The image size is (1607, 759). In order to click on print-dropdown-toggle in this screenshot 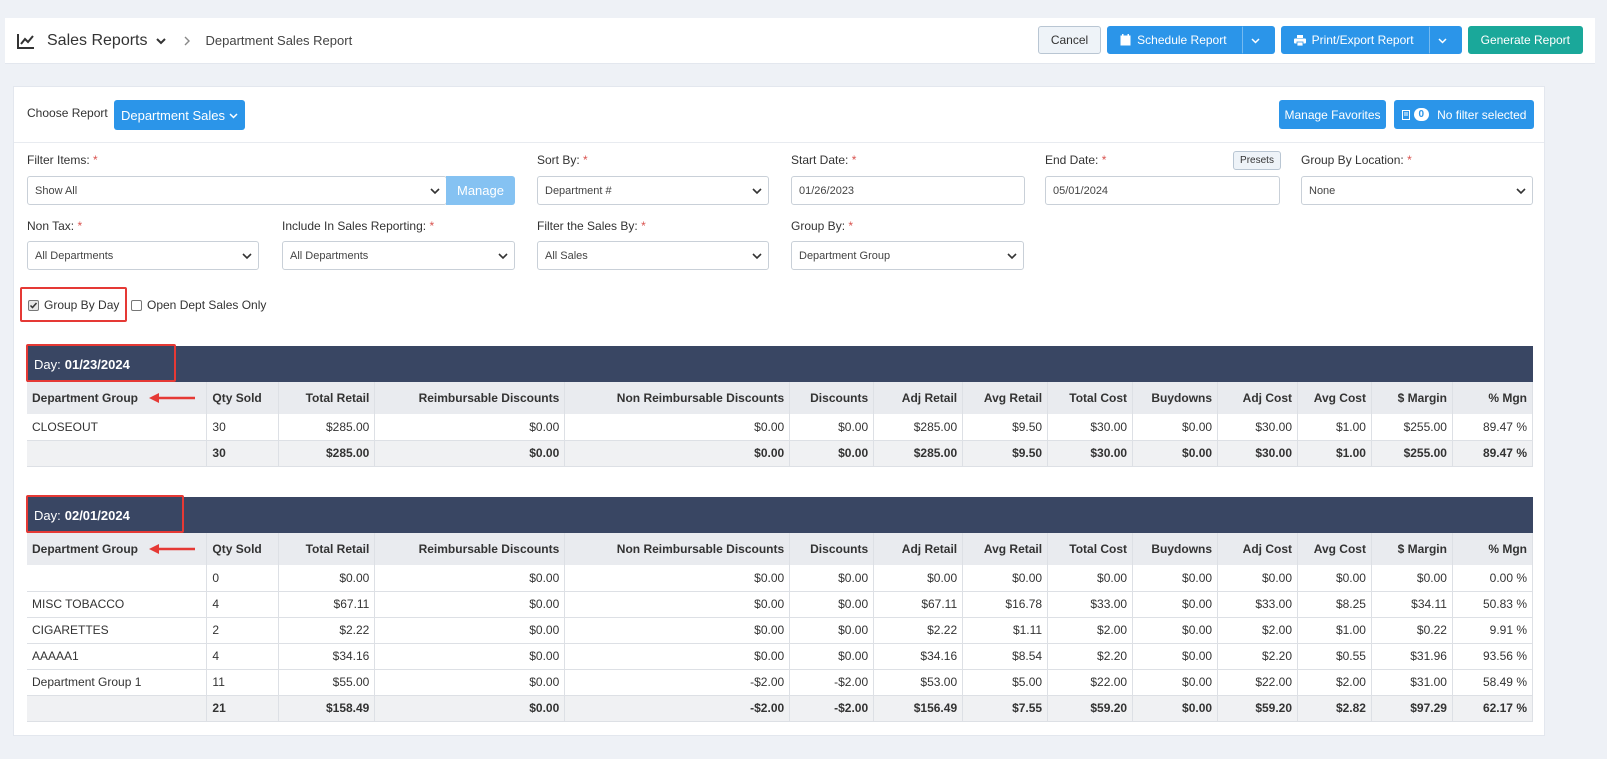, I will do `click(1445, 40)`.